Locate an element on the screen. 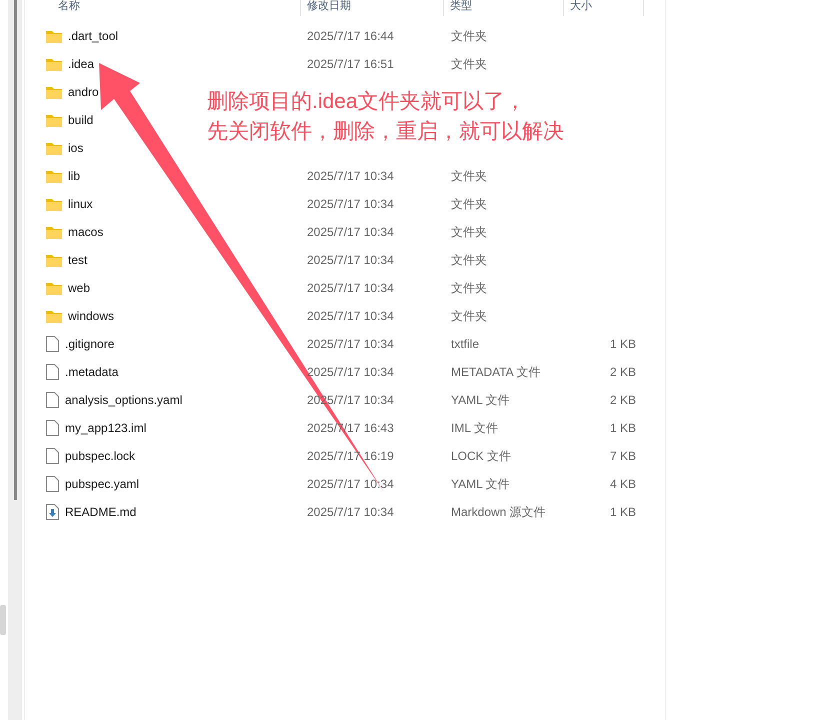 Image resolution: width=833 pixels, height=720 pixels. file-name: ios is located at coordinates (76, 148).